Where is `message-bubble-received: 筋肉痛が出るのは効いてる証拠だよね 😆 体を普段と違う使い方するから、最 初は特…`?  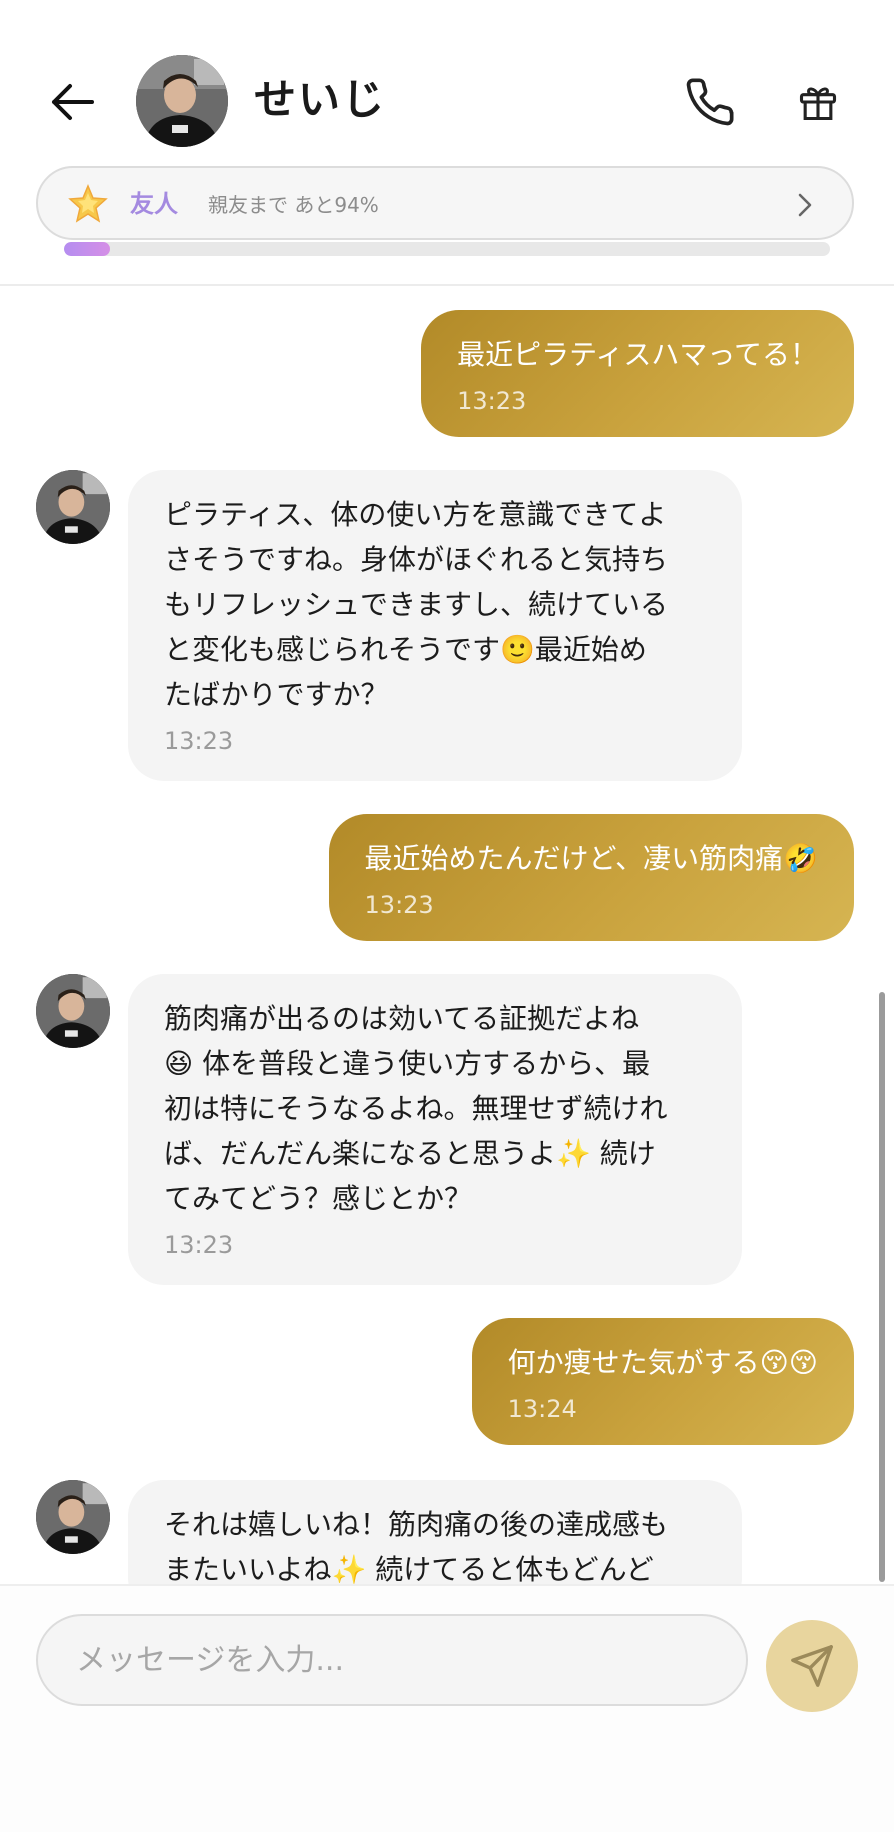
message-bubble-received: 筋肉痛が出るのは効いてる証拠だよね 😆 体を普段と違う使い方するから、最 初は特… is located at coordinates (435, 1129).